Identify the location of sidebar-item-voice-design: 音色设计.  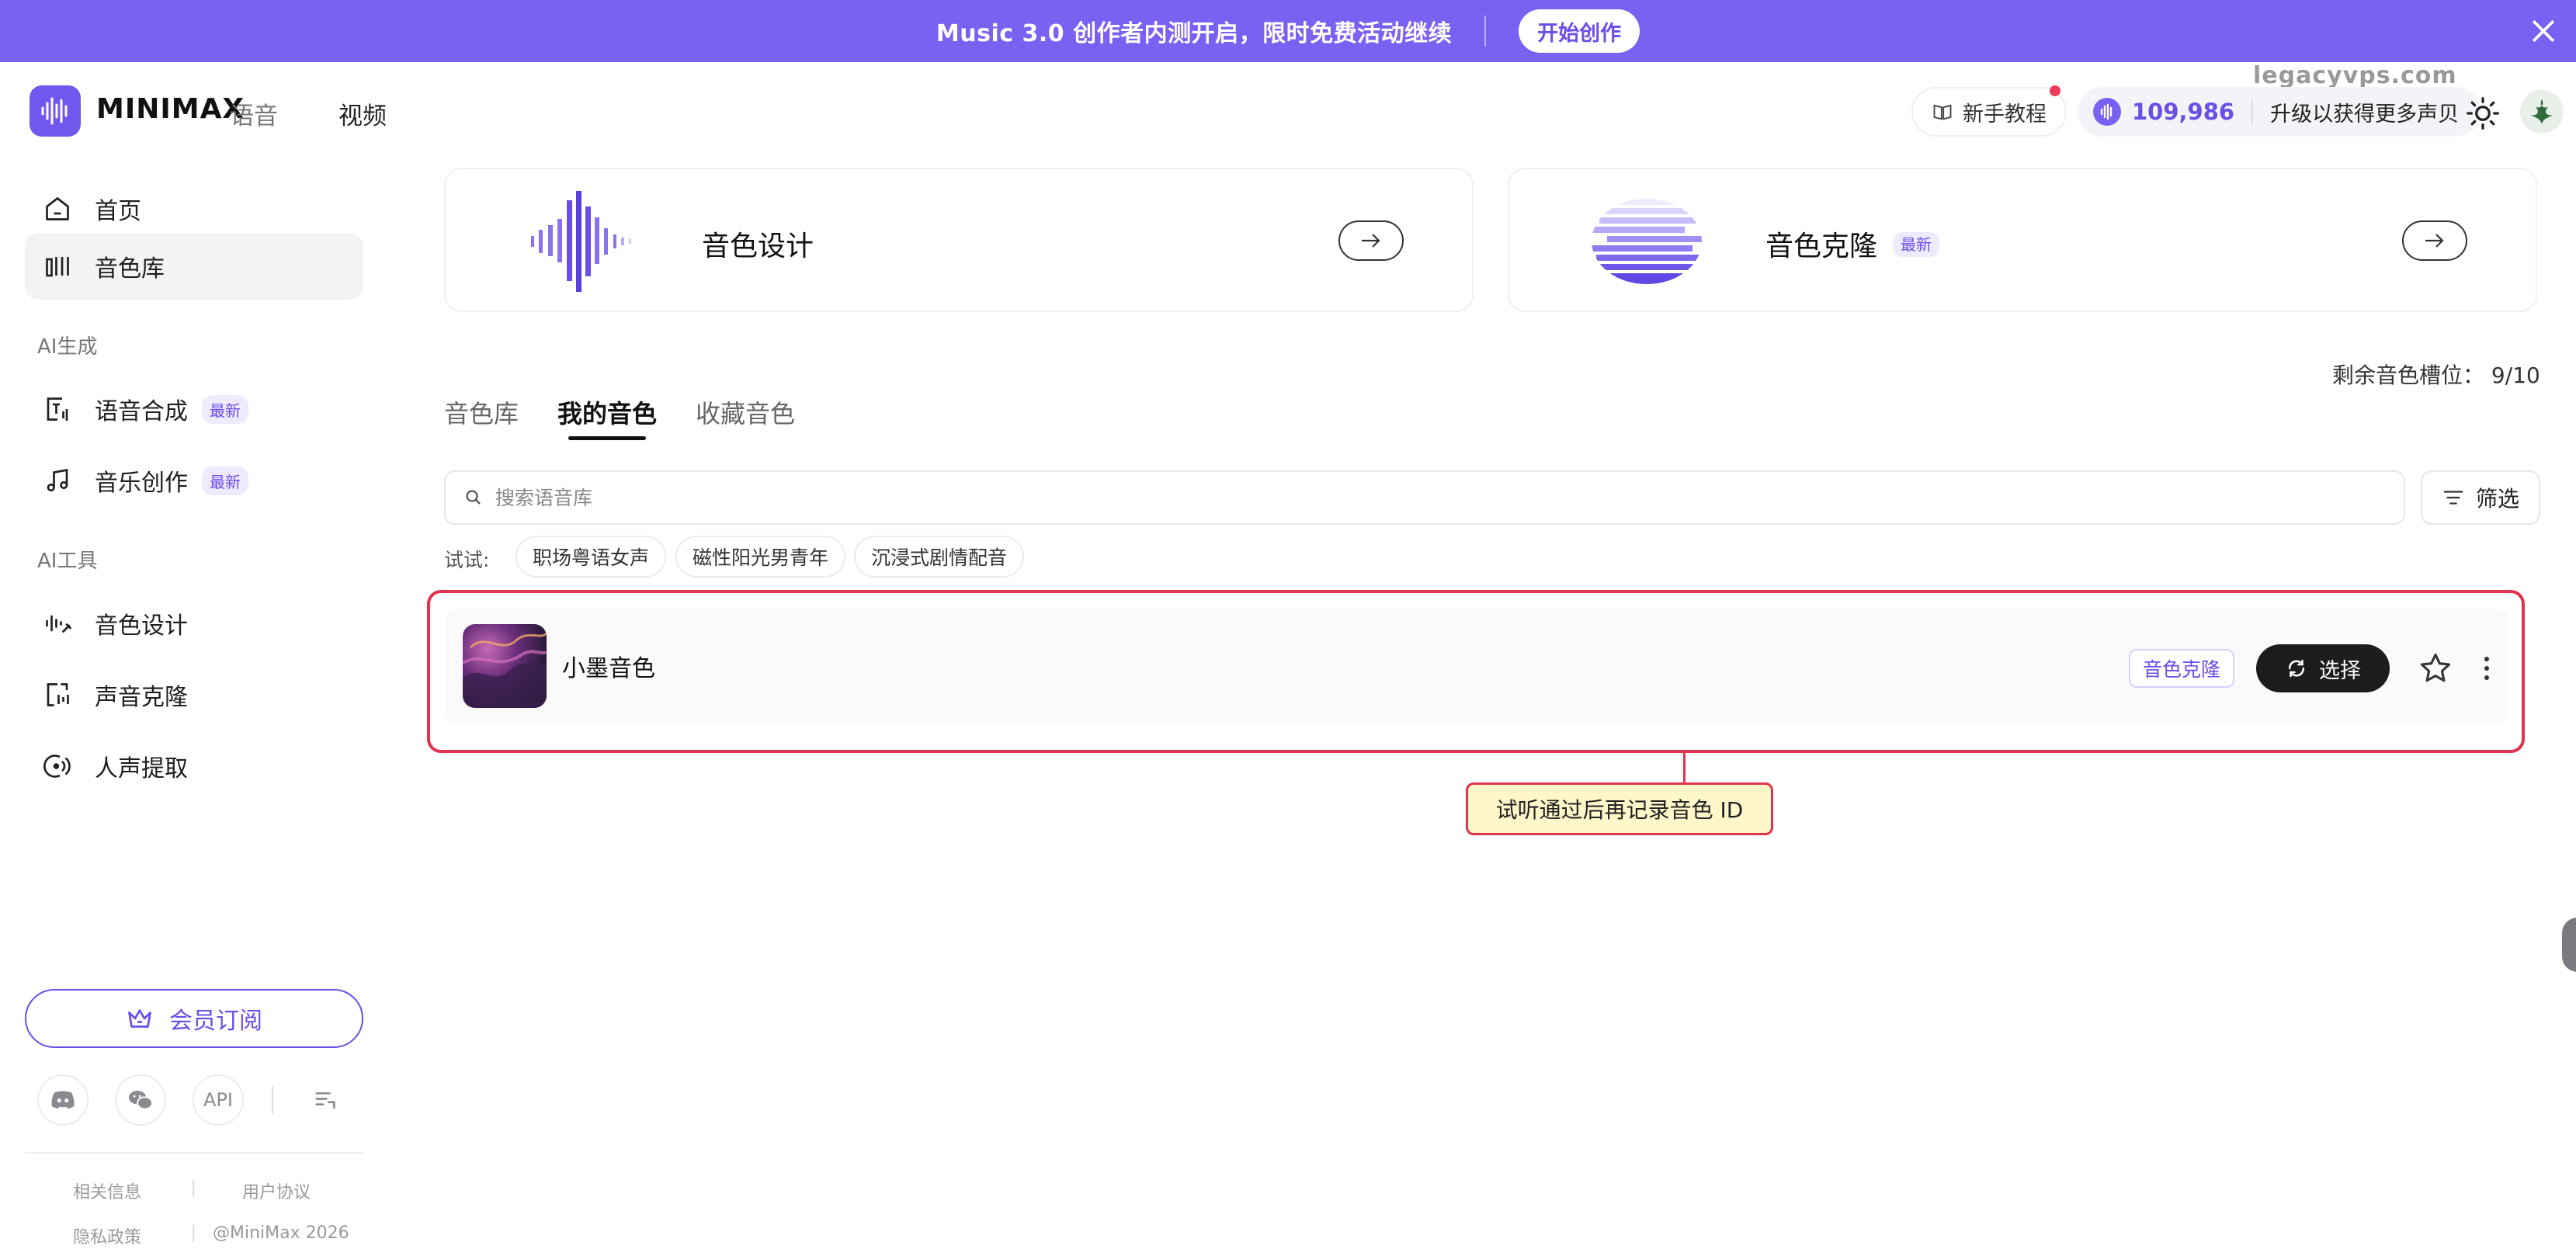
(194, 623).